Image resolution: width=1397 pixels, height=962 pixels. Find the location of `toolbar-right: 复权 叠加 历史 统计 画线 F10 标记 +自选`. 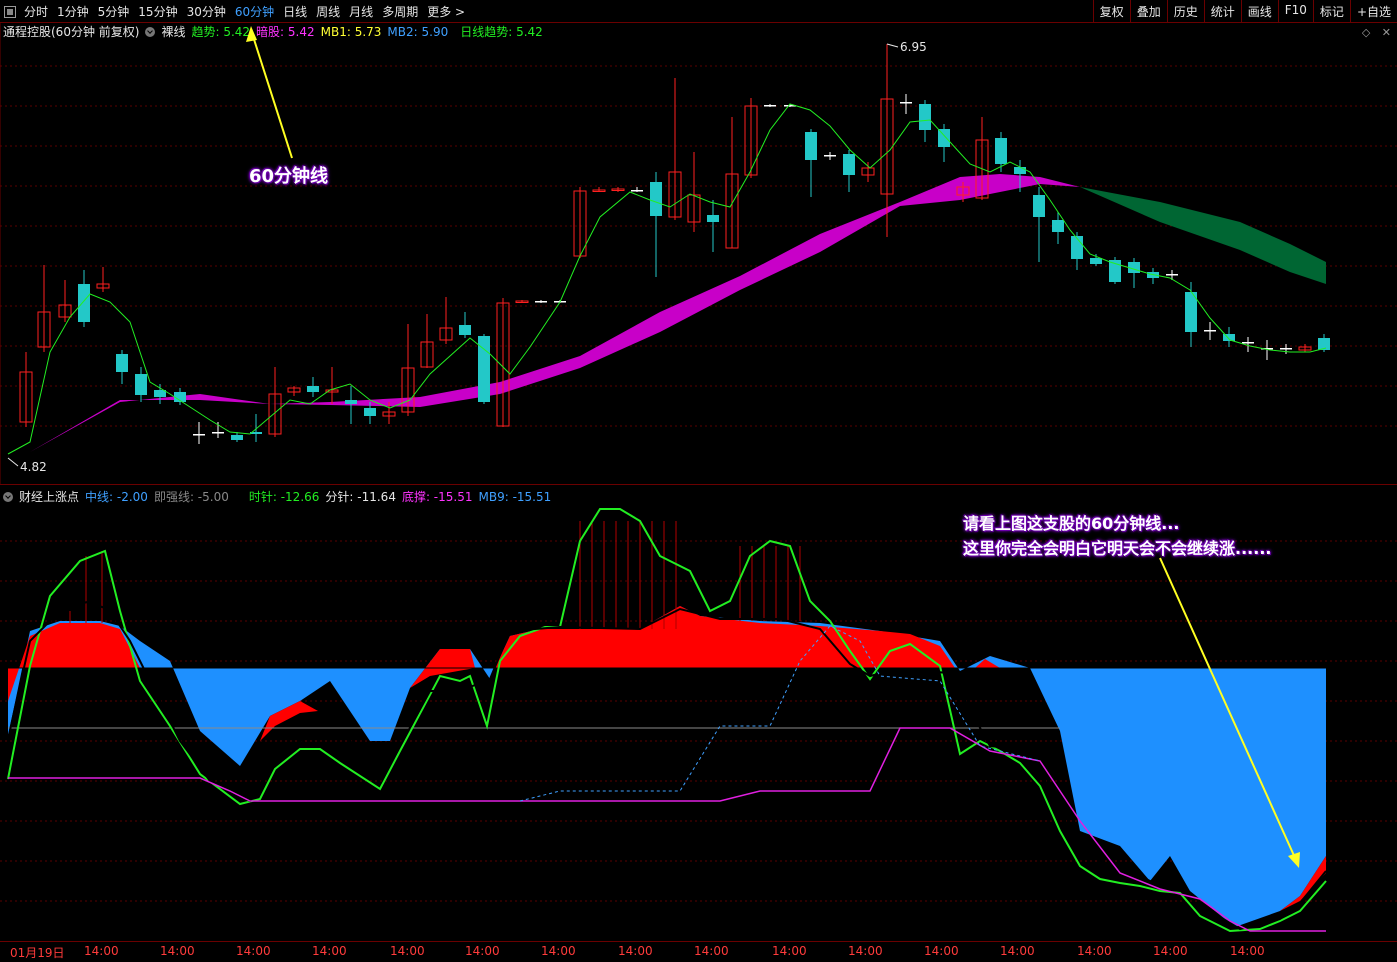

toolbar-right: 复权 叠加 历史 统计 画线 F10 标记 +自选 is located at coordinates (1244, 11).